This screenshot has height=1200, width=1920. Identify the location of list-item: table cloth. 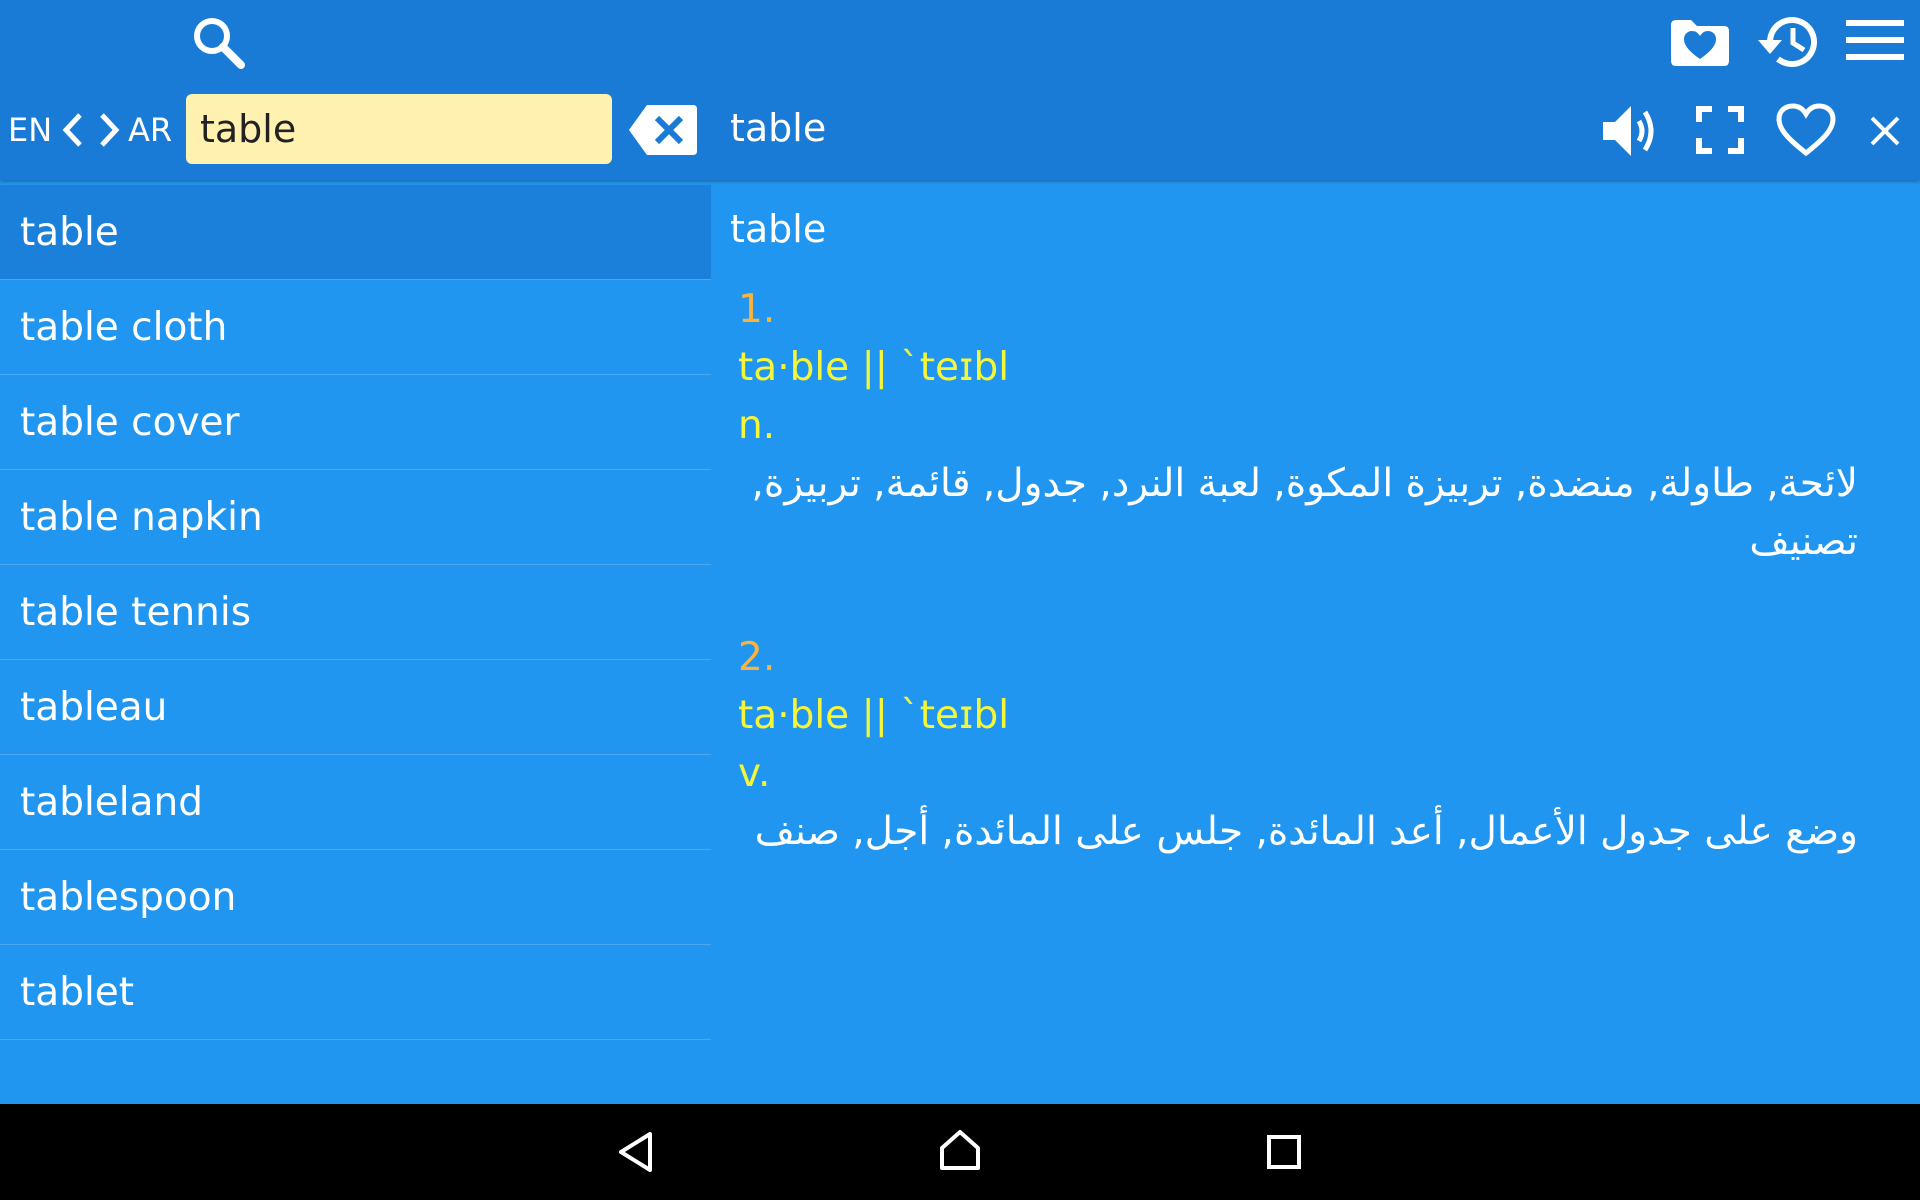
(355, 327).